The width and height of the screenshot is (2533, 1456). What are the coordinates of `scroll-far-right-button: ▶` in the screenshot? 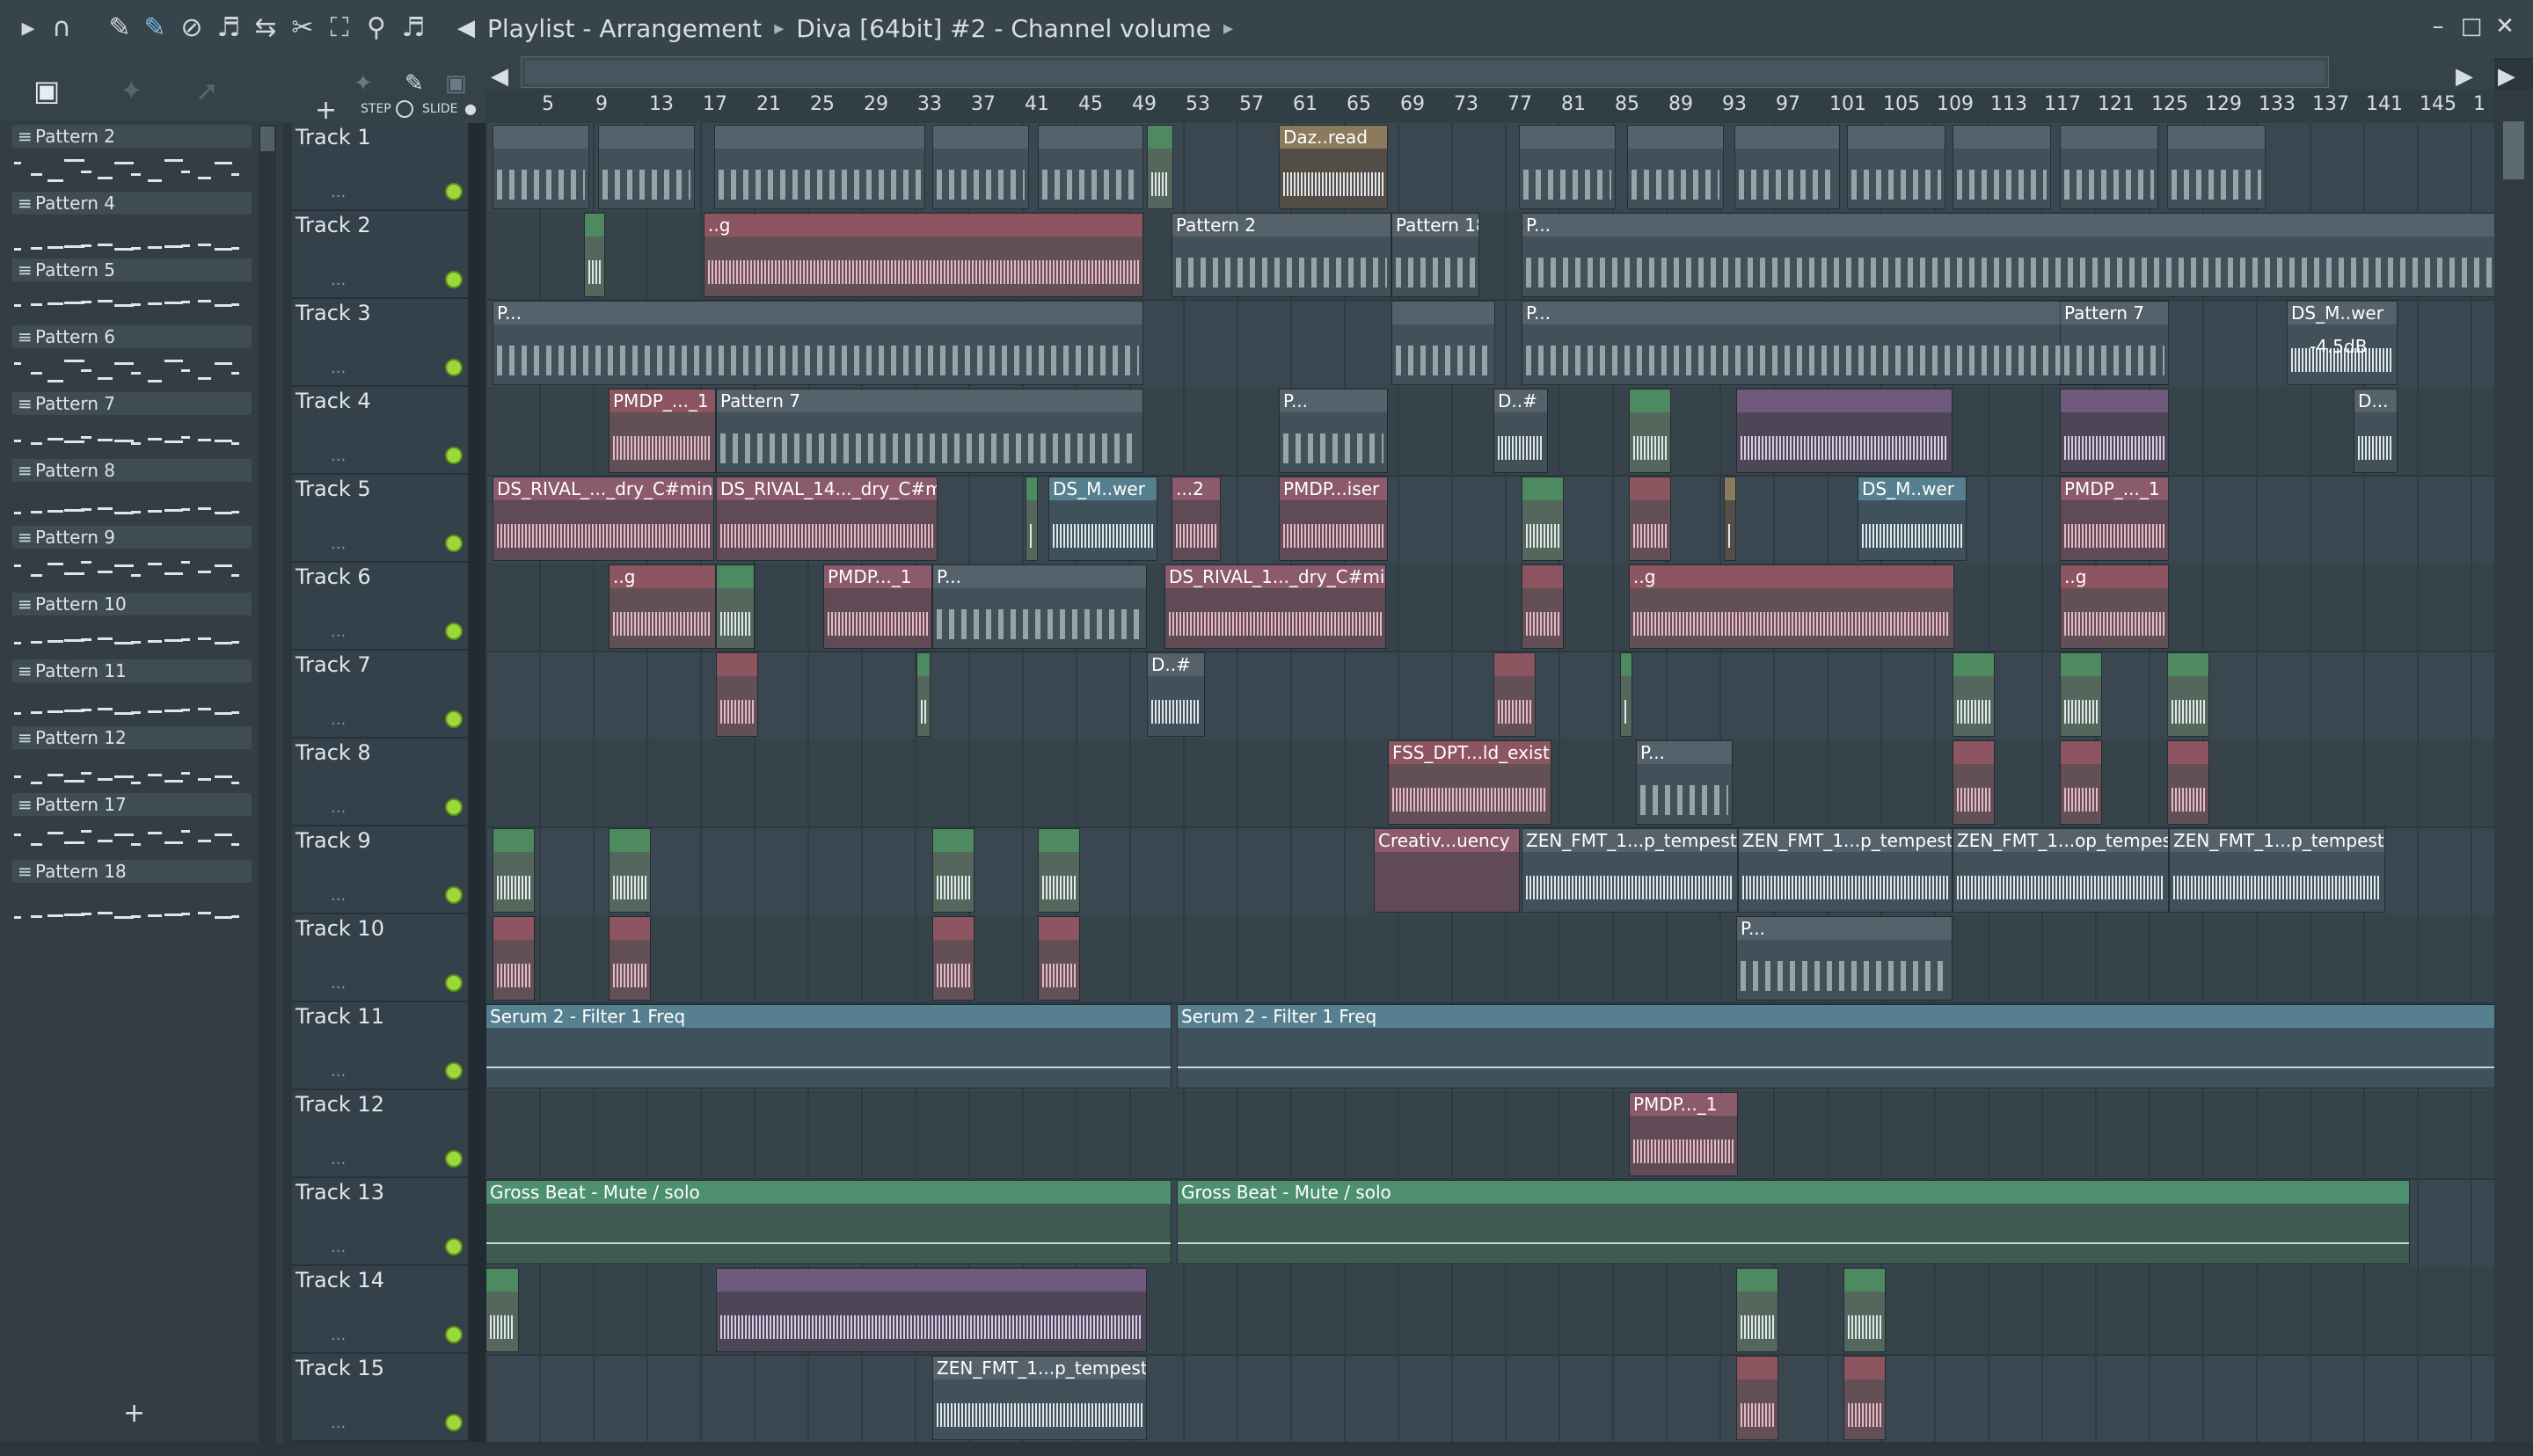 It's located at (2506, 76).